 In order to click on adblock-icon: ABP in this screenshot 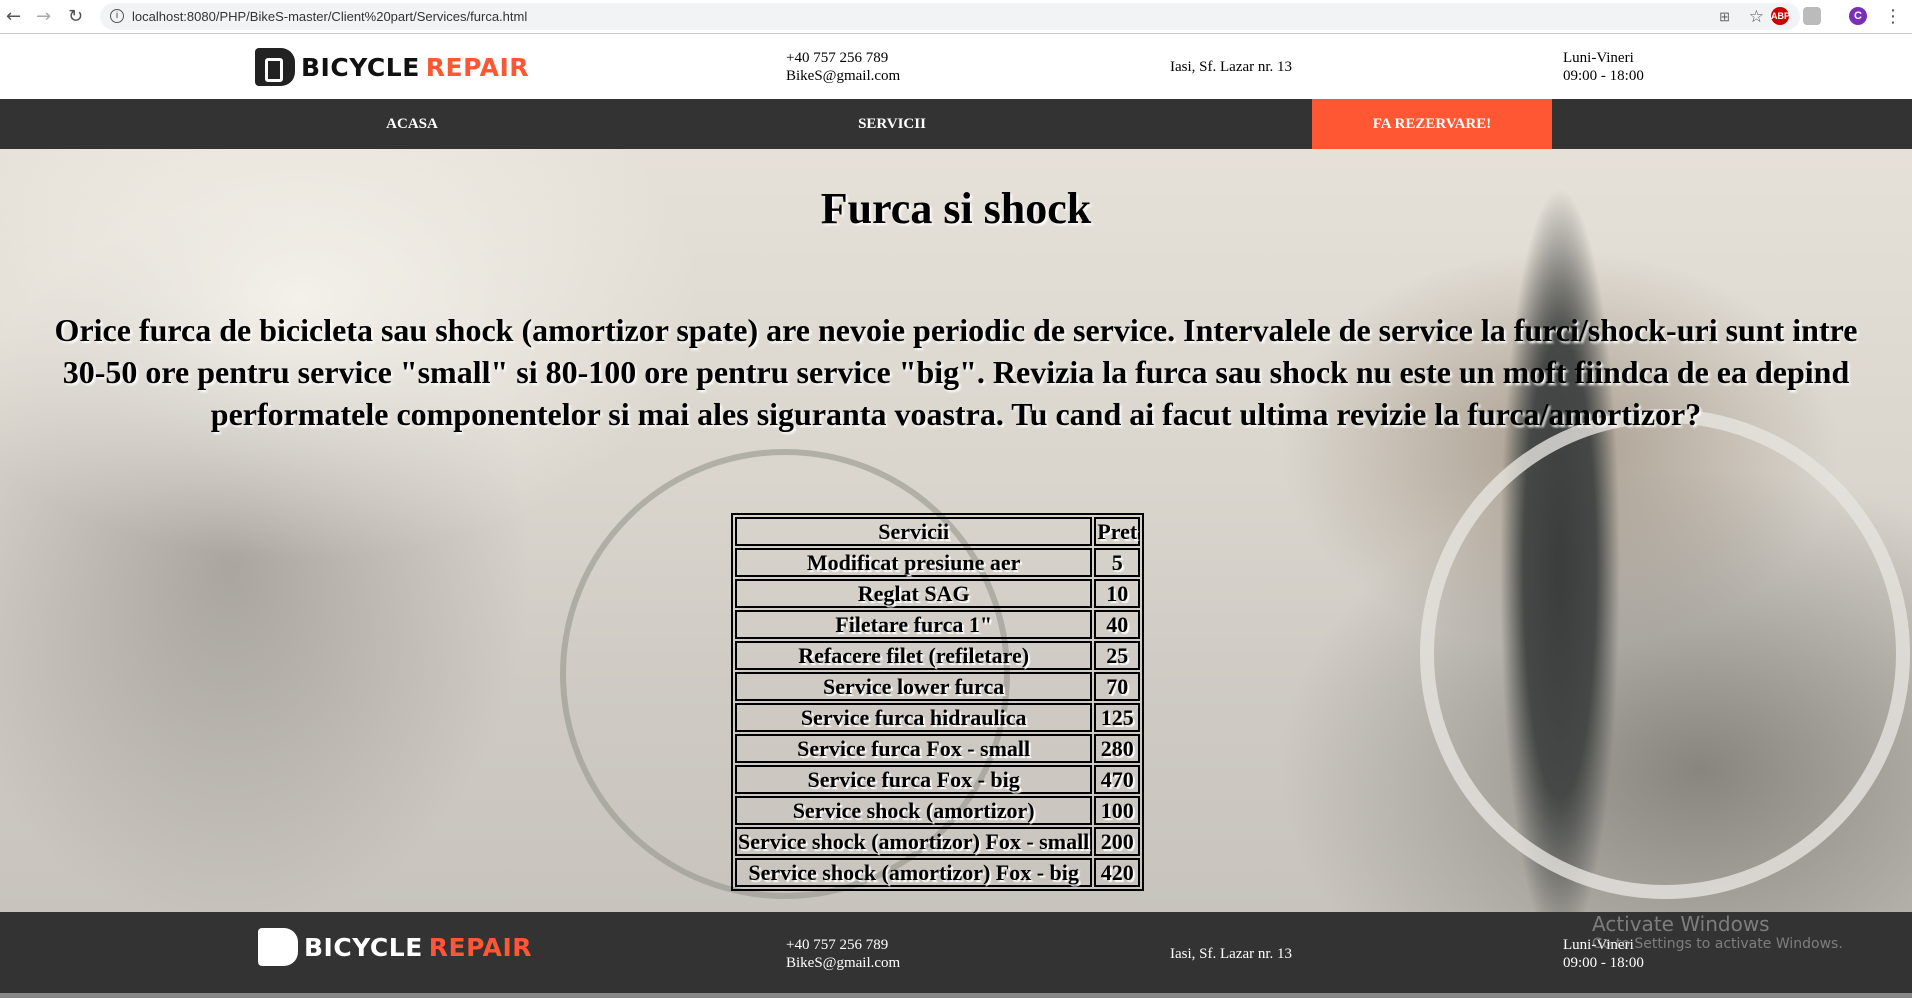, I will do `click(1780, 16)`.